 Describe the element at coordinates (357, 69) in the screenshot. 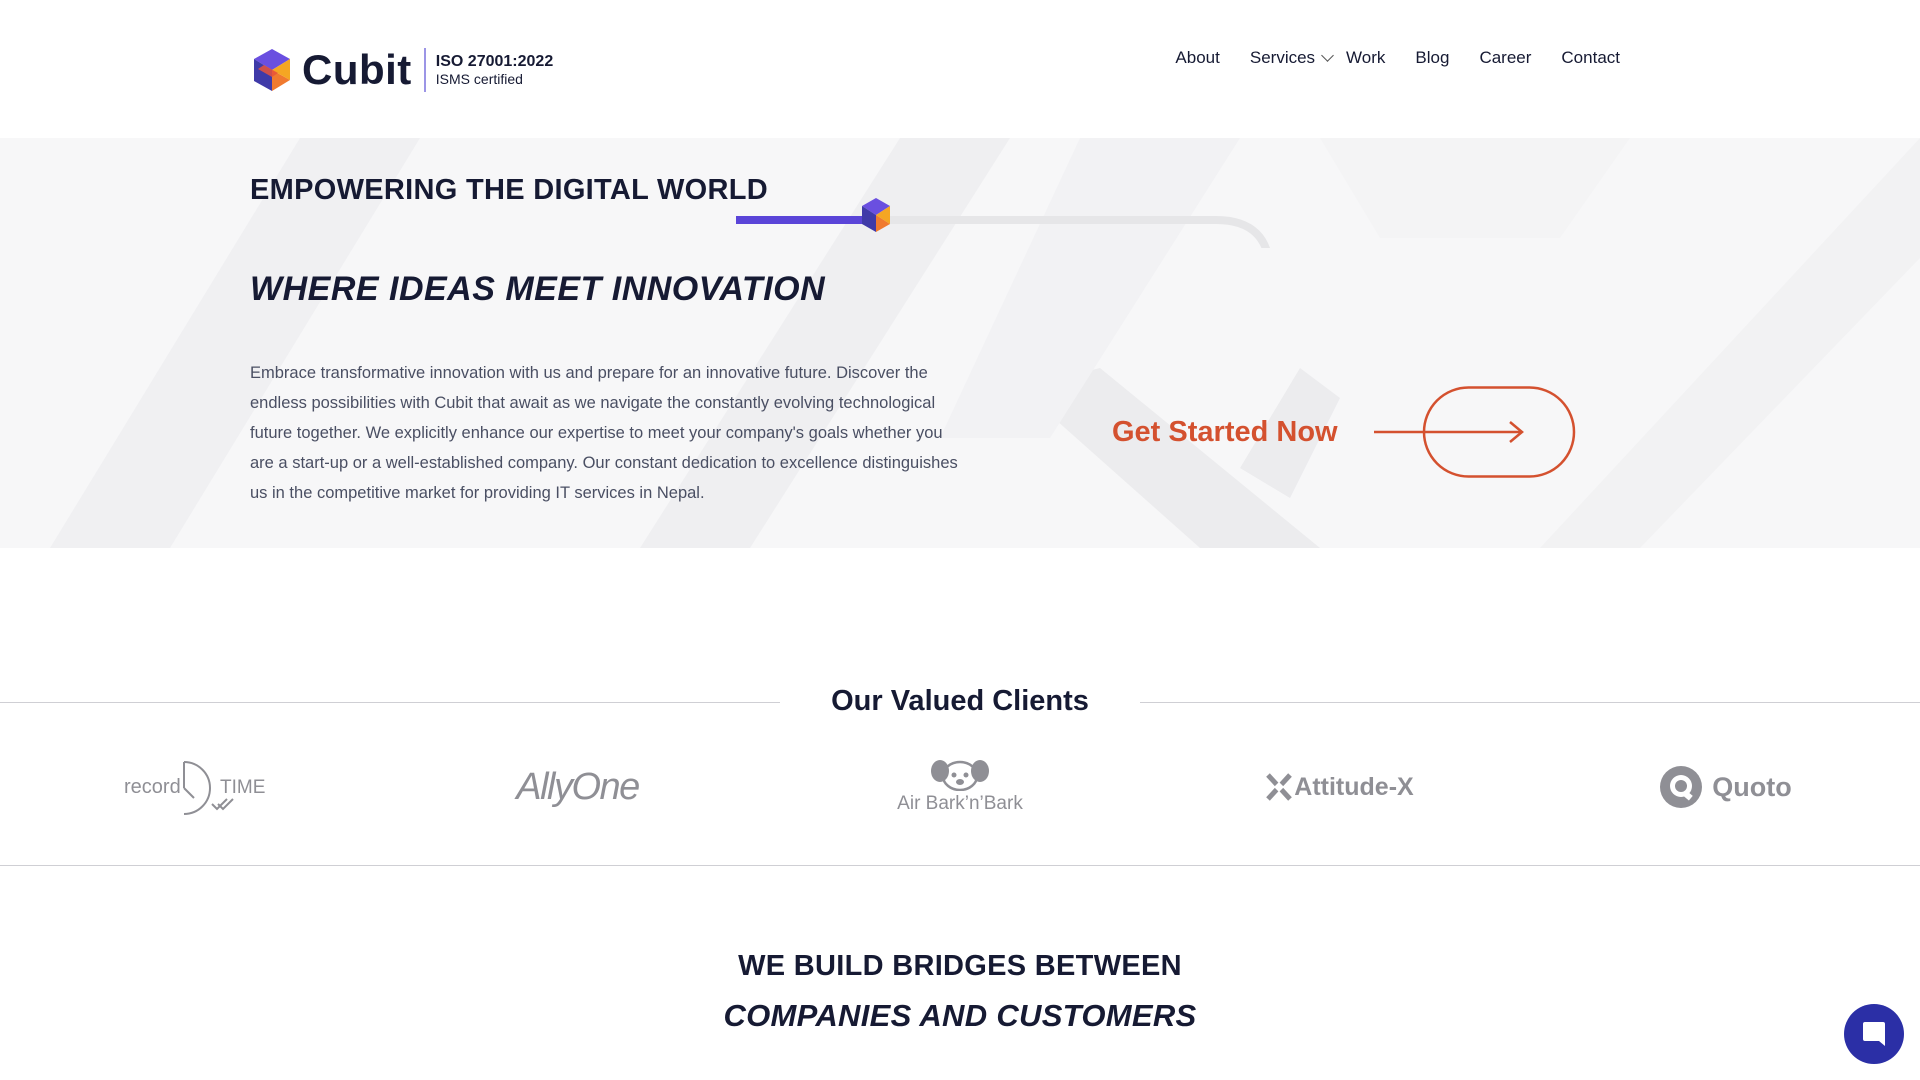

I see `brand-name: Cubit` at that location.